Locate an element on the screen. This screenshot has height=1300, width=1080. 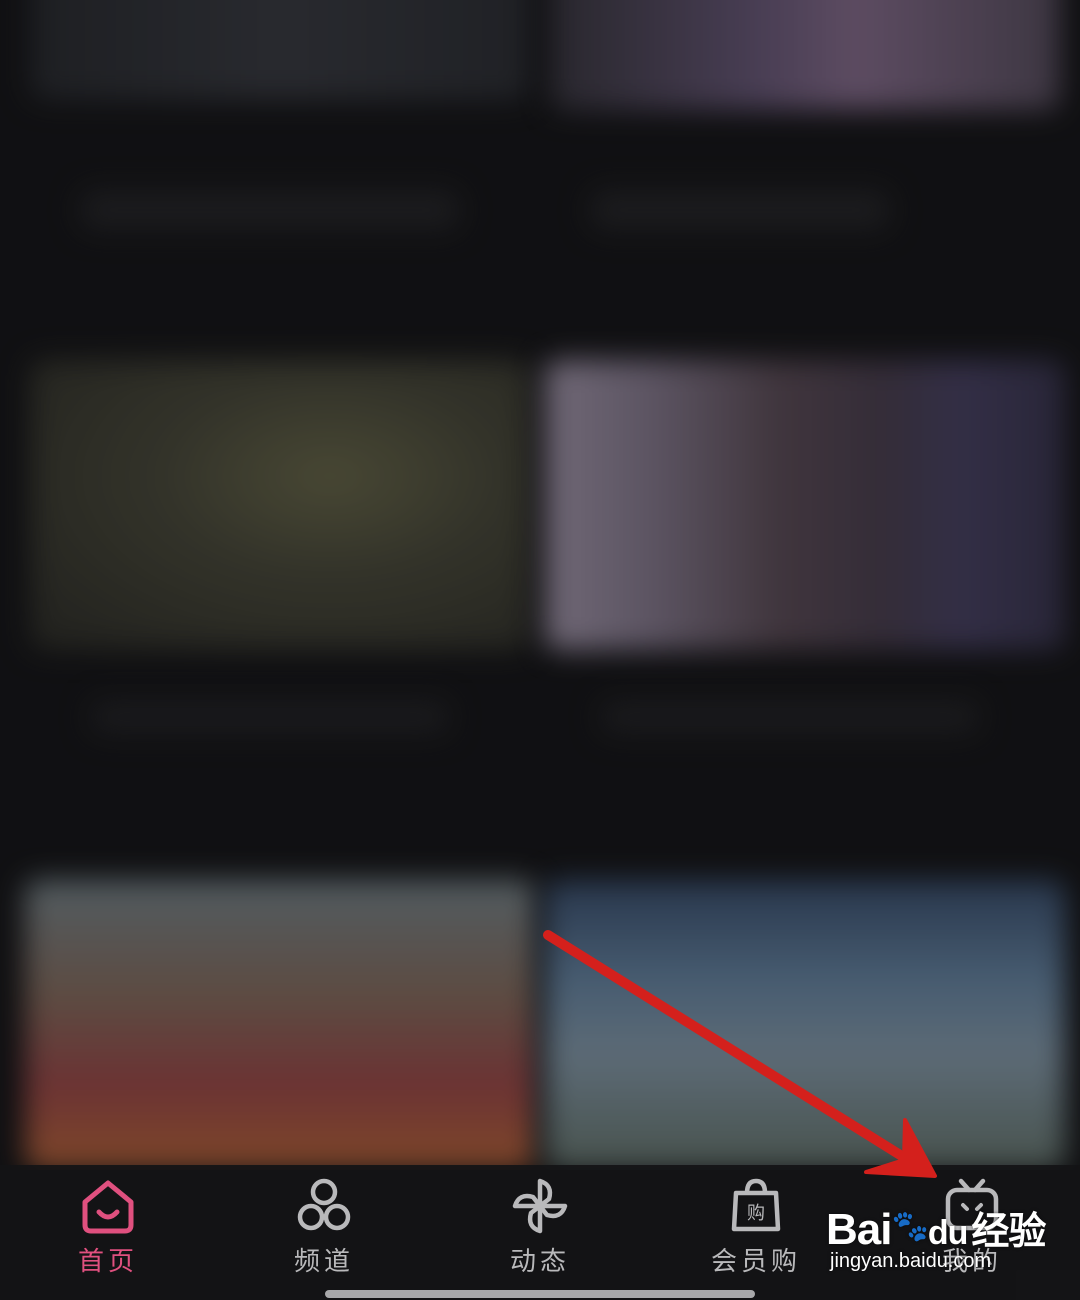
tab-label: 会员购 is located at coordinates (755, 1262).